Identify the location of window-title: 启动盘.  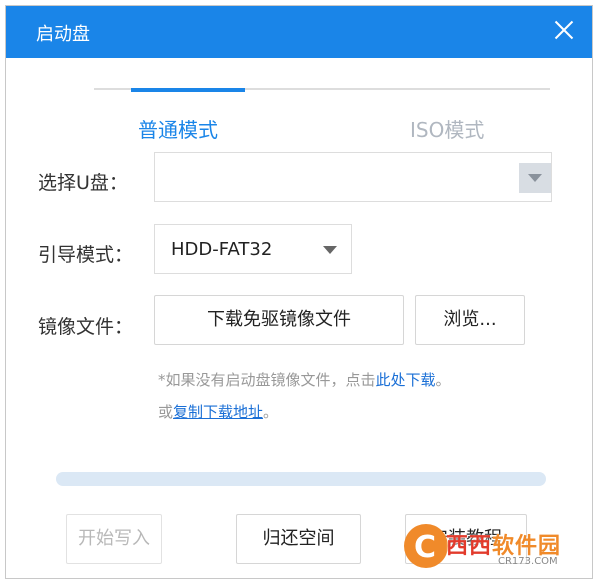
(63, 34).